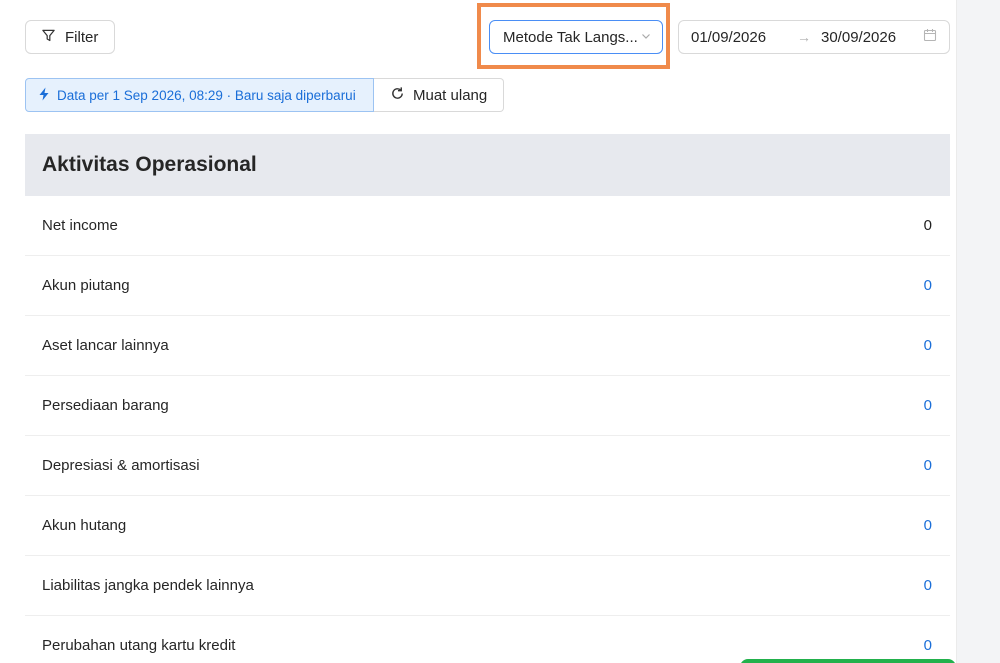 The height and width of the screenshot is (663, 1000). I want to click on calendar-icon, so click(930, 37).